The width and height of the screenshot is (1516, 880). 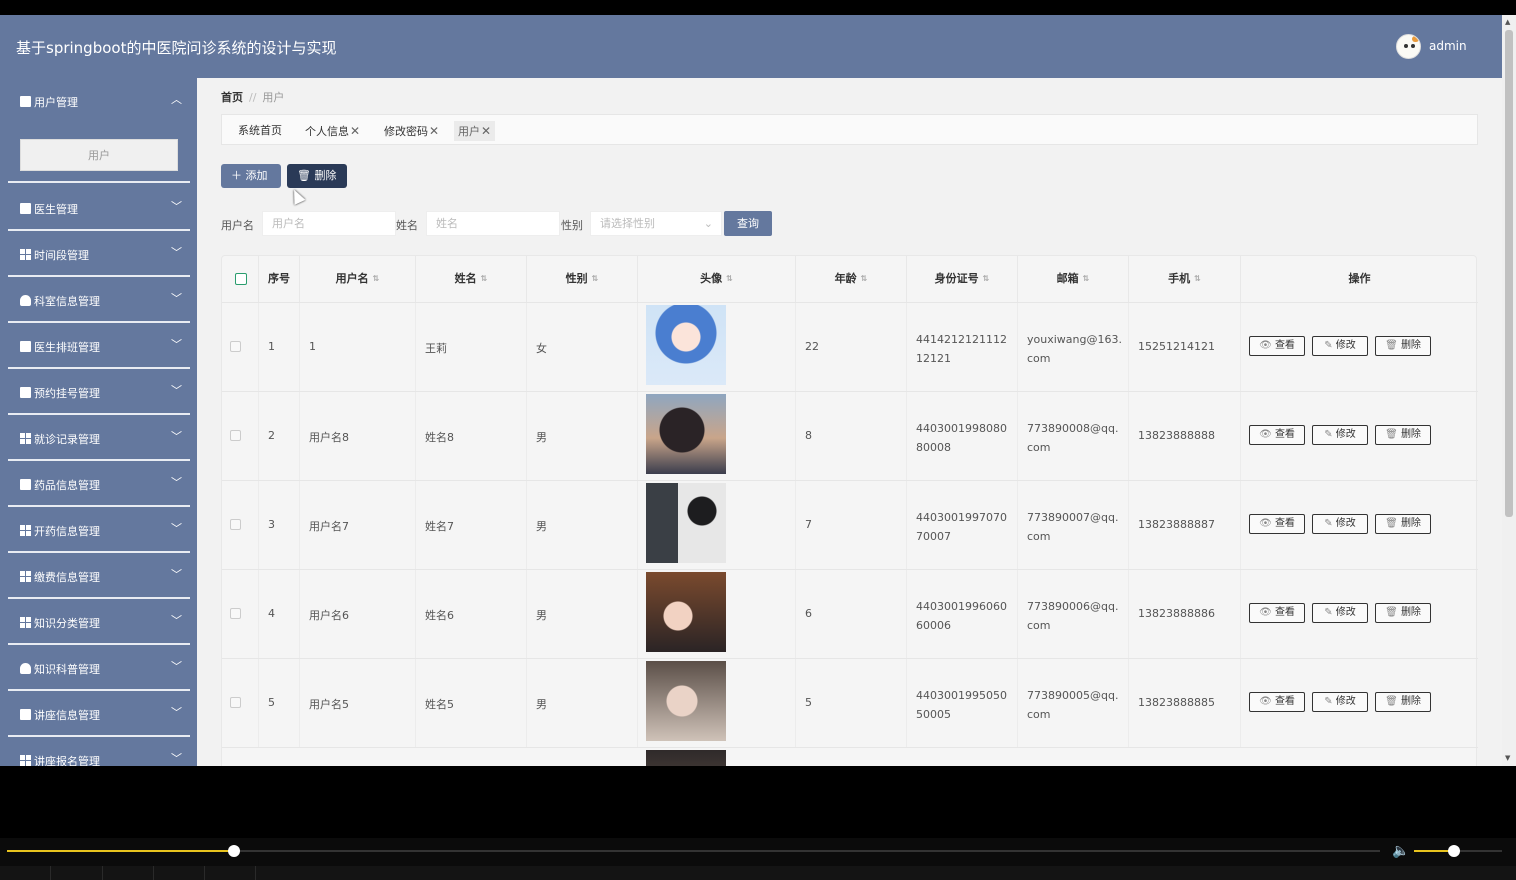 What do you see at coordinates (271, 435) in the screenshot?
I see `cell-text: 2` at bounding box center [271, 435].